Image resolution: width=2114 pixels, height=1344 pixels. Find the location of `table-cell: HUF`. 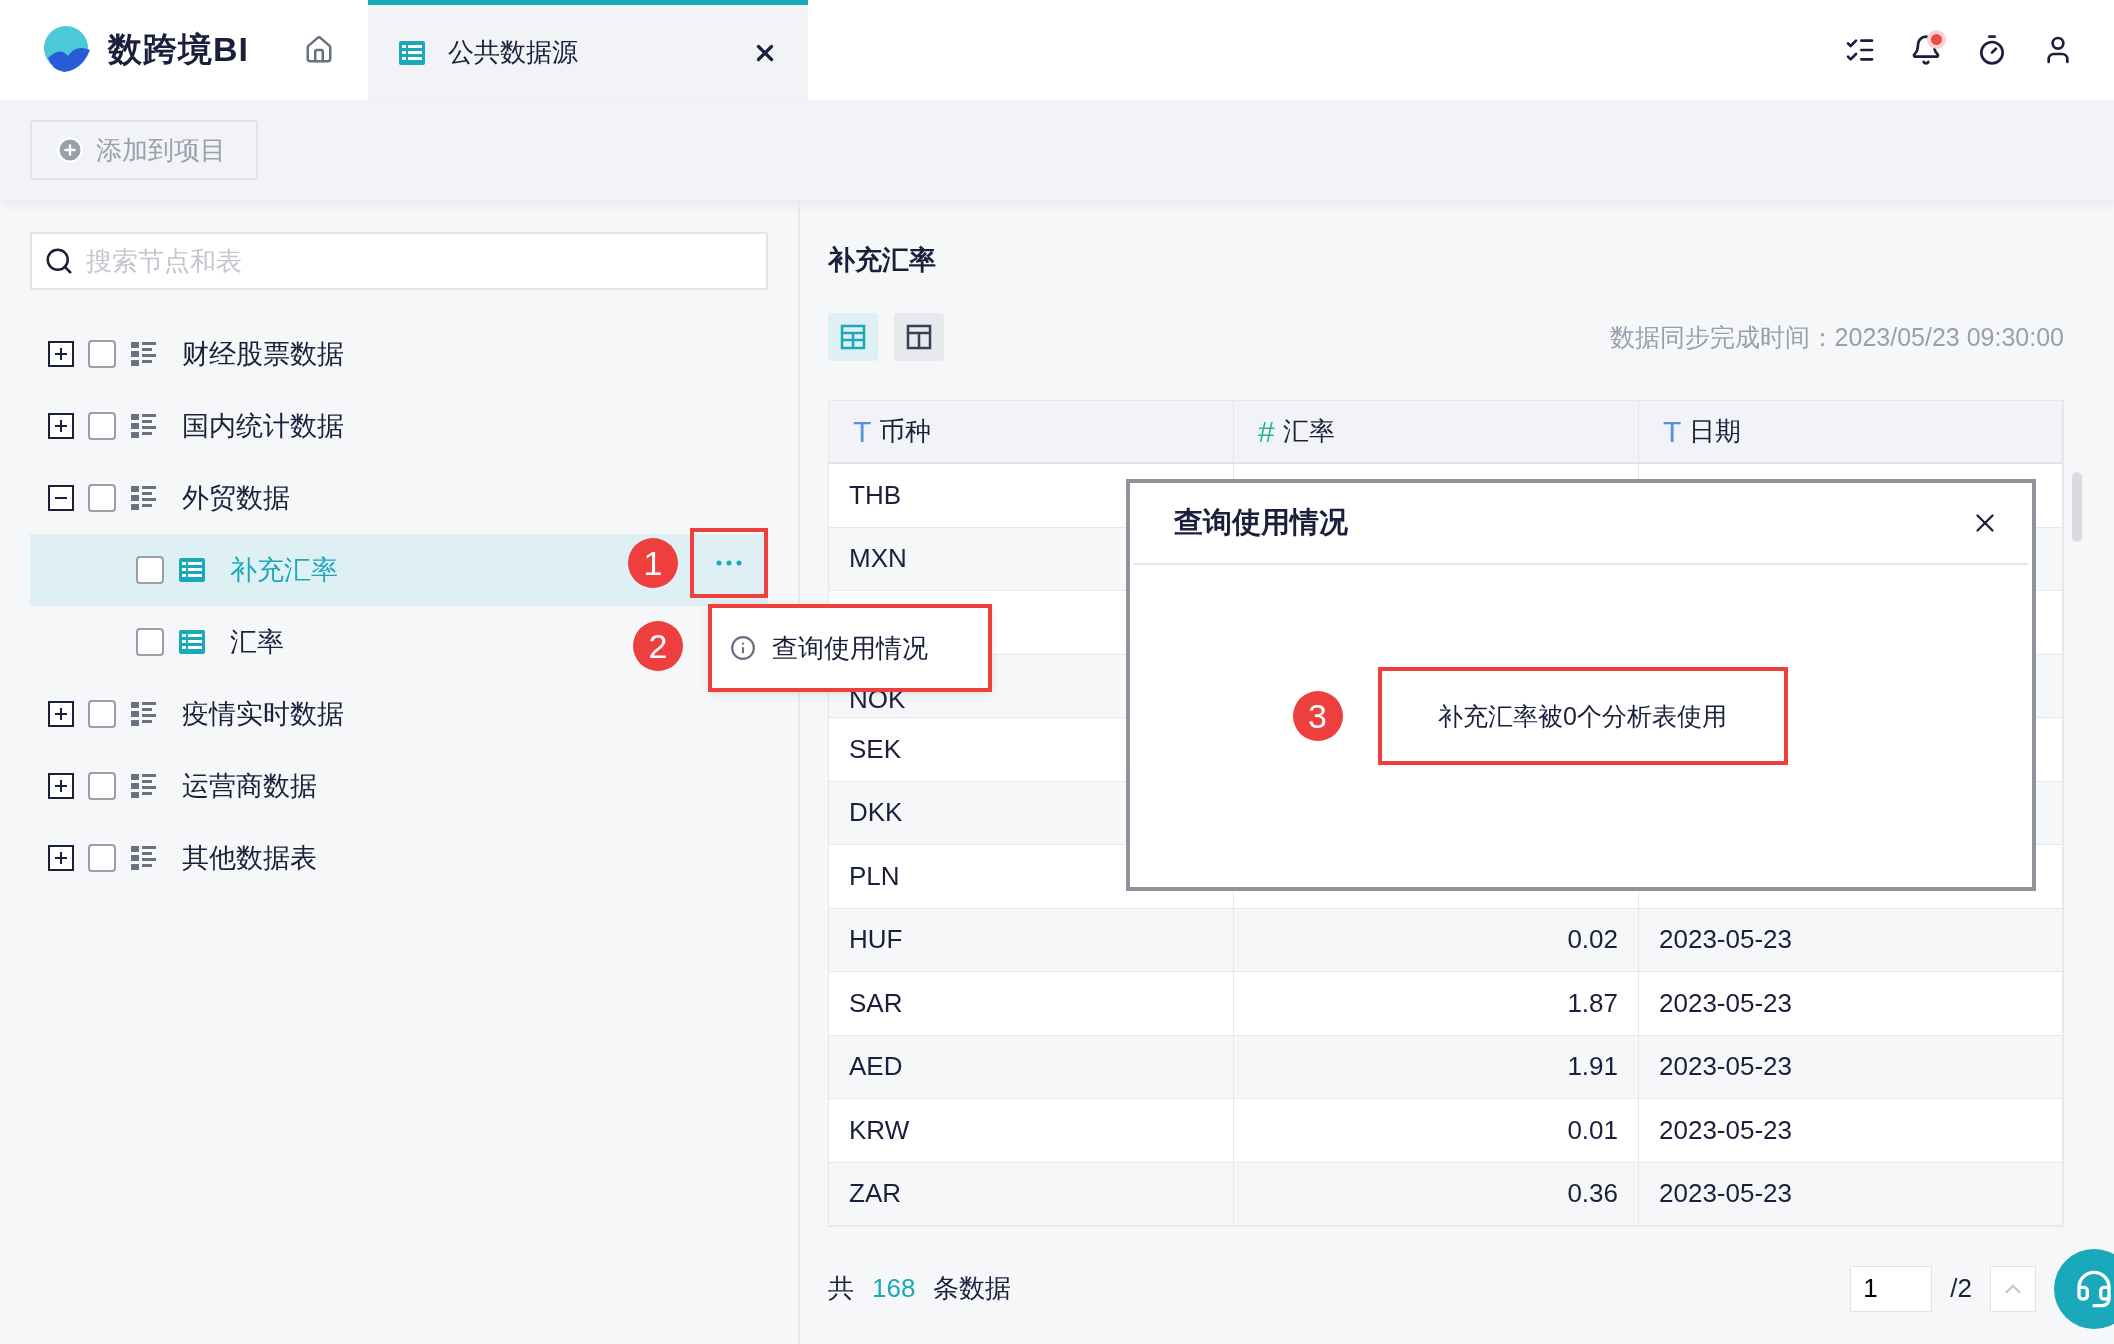

table-cell: HUF is located at coordinates (1031, 940).